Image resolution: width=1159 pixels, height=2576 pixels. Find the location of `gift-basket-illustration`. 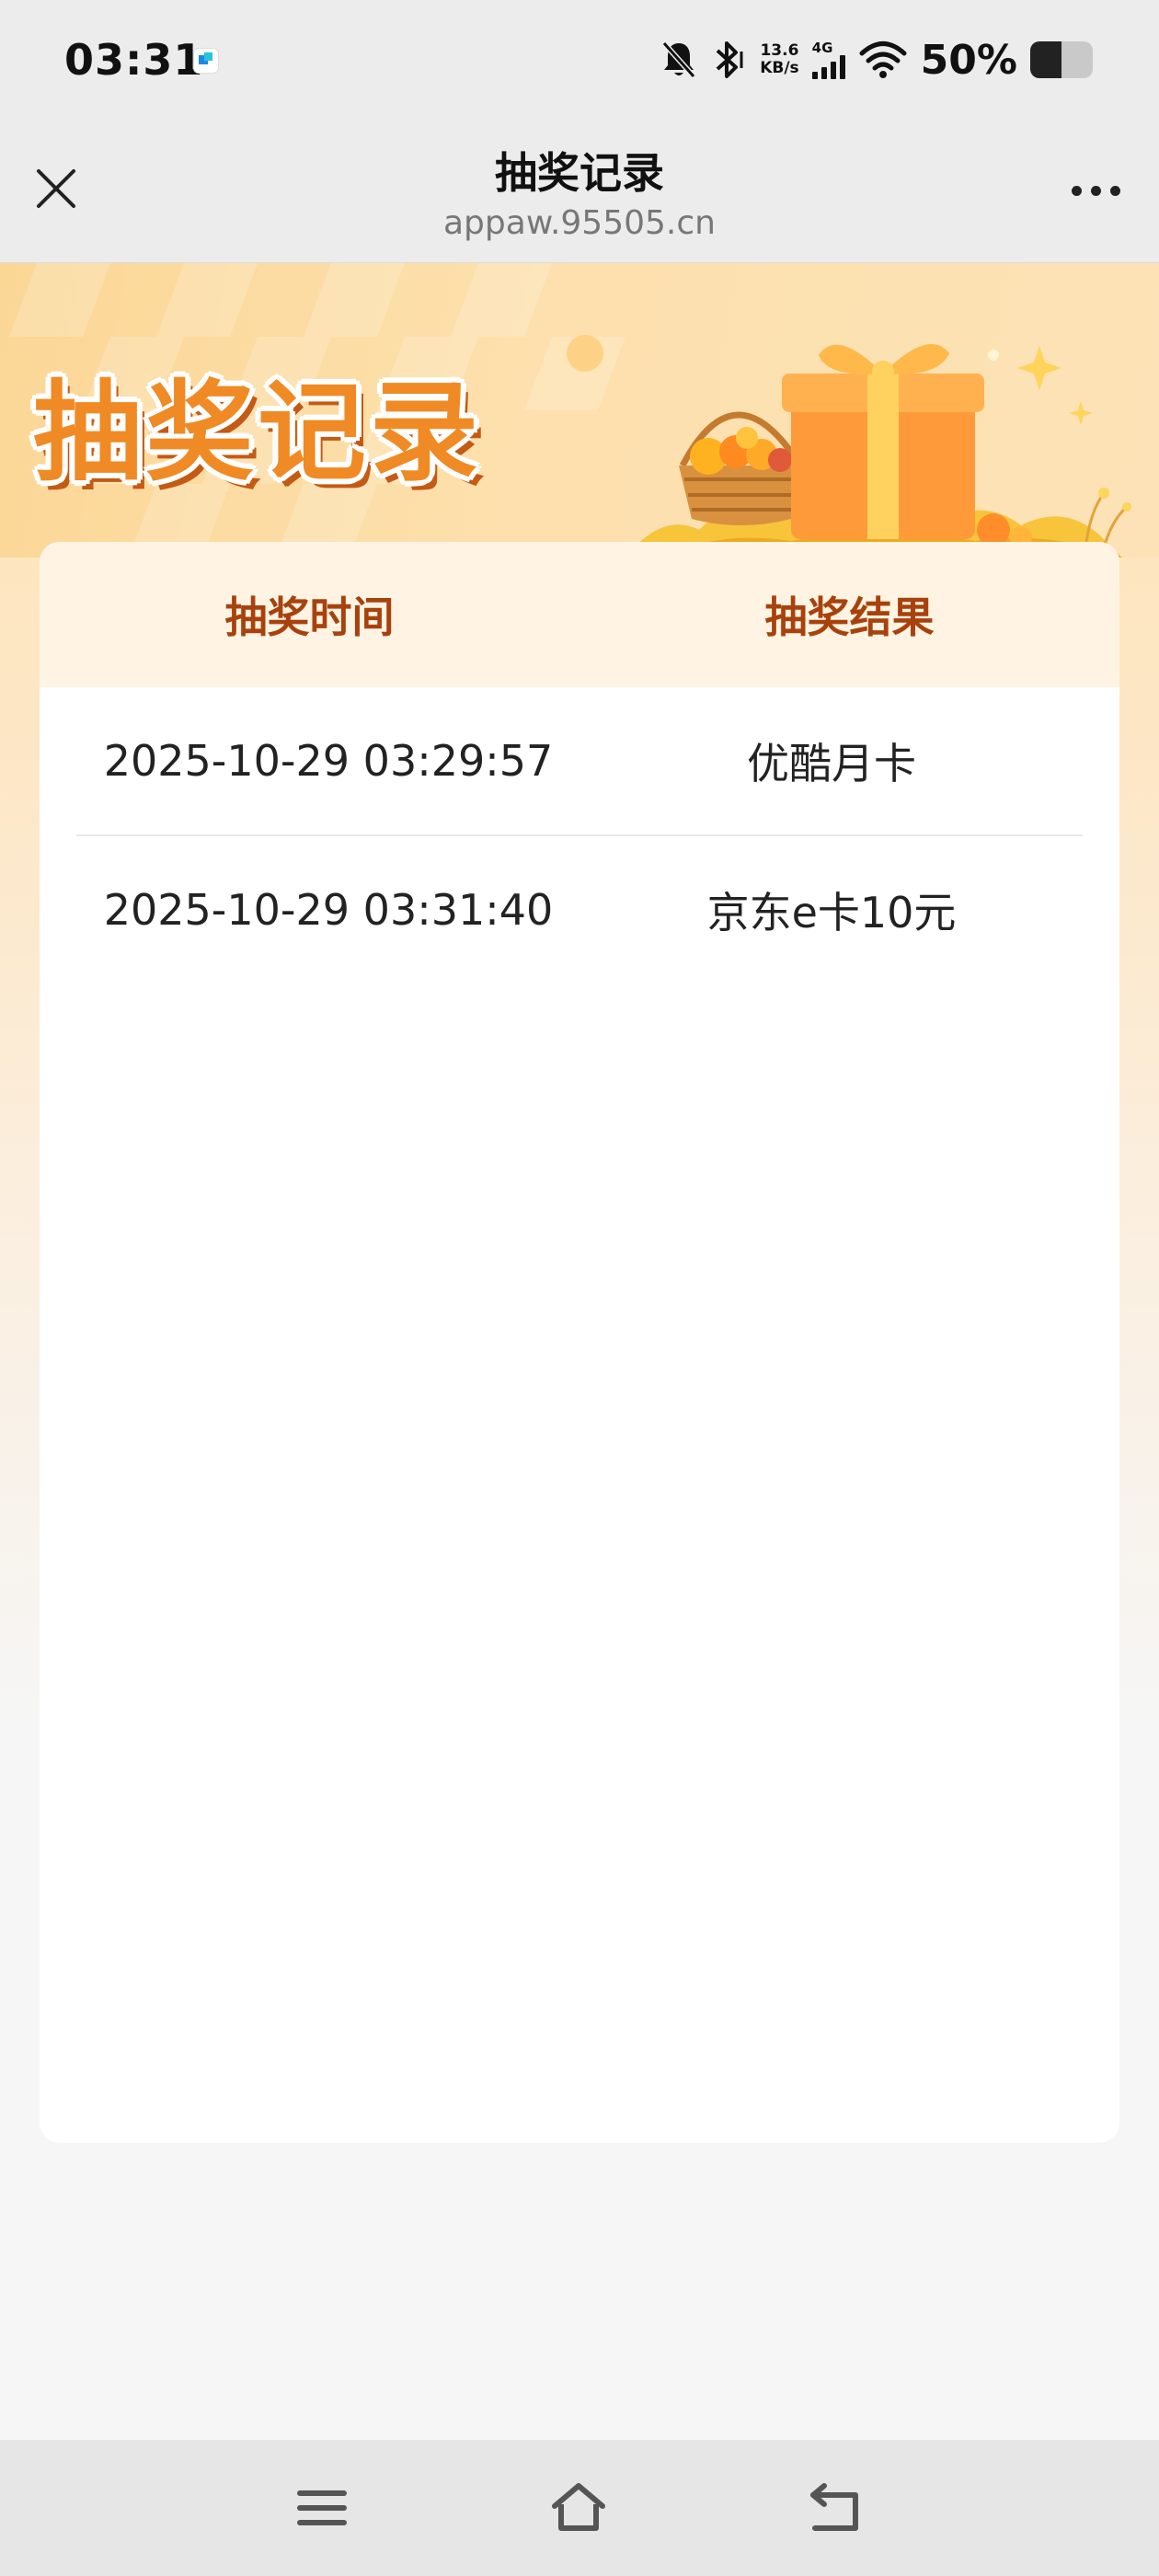

gift-basket-illustration is located at coordinates (878, 450).